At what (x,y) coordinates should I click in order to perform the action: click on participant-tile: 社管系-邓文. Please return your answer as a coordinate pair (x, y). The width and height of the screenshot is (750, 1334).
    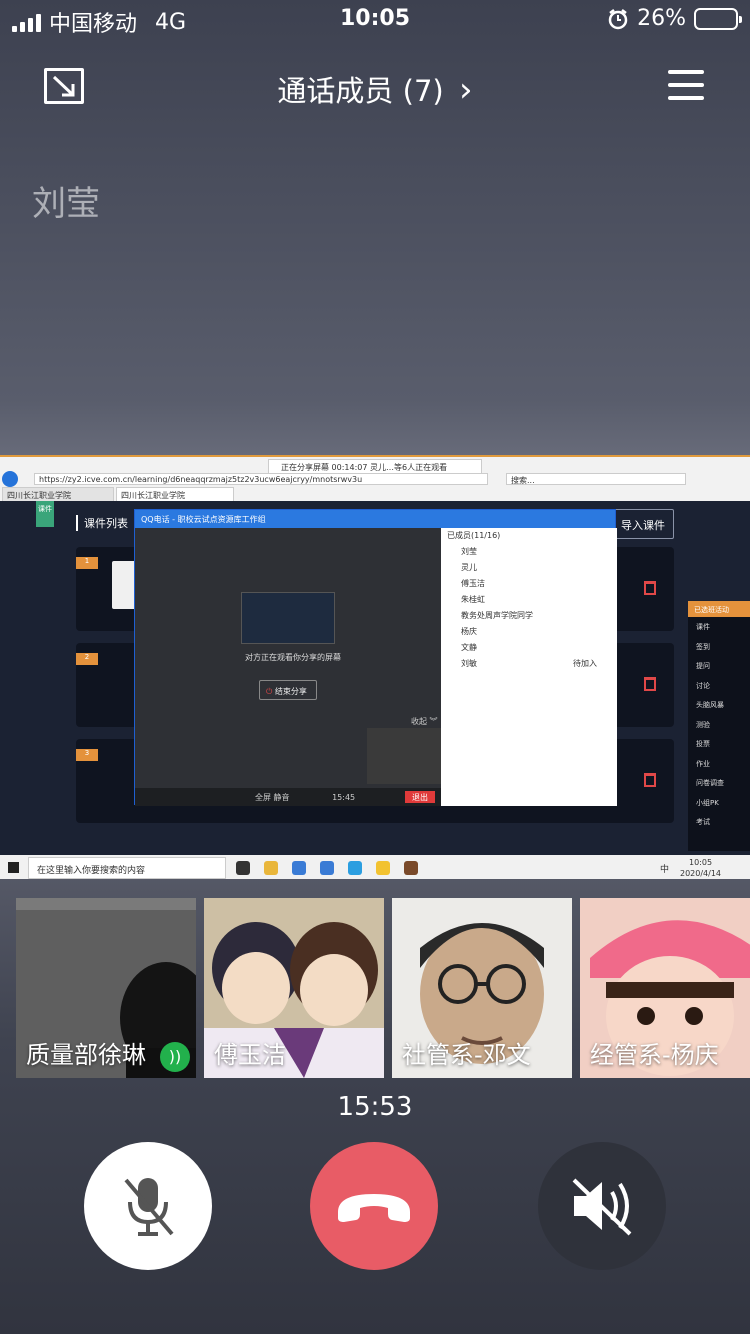
    Looking at the image, I should click on (482, 988).